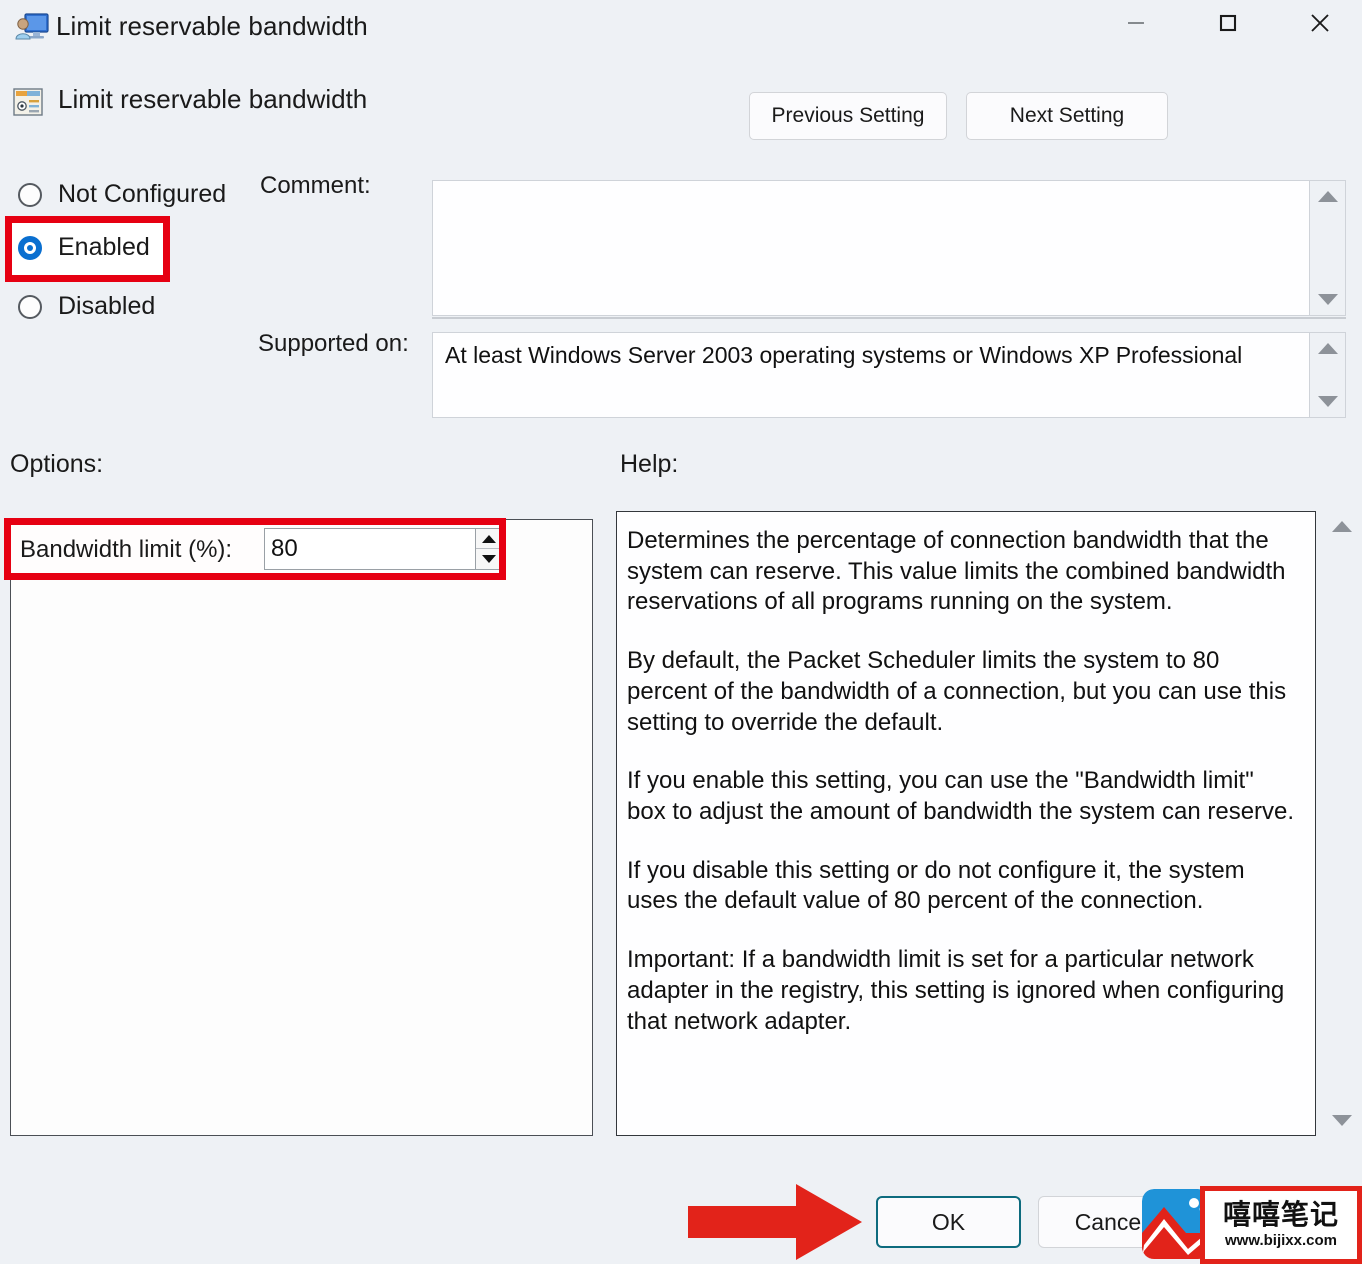  Describe the element at coordinates (370, 549) in the screenshot. I see `bandwidth-limit-input: 80` at that location.